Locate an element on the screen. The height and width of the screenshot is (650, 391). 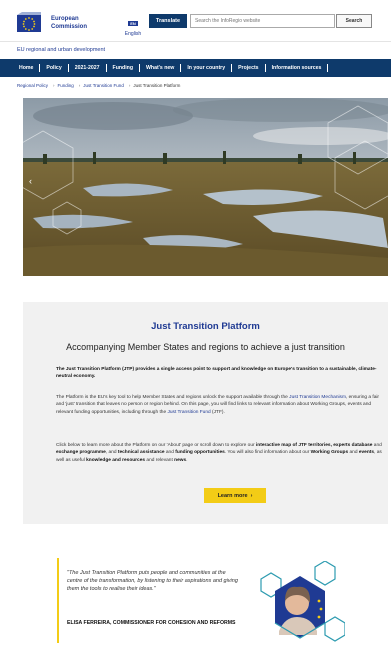
nav-item-whats-new: What's new is located at coordinates (161, 68).